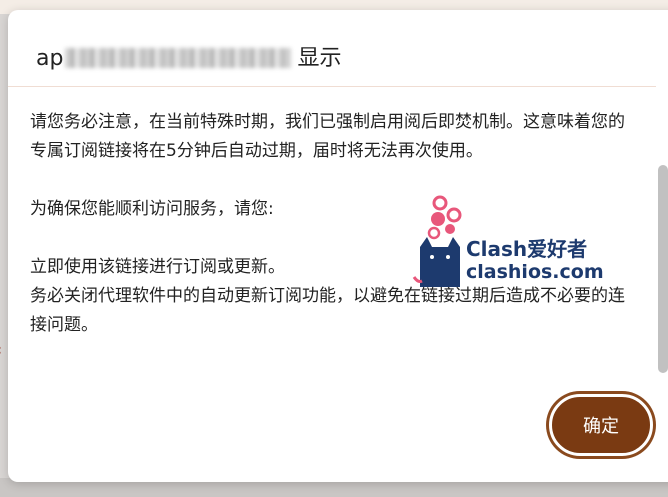 The image size is (668, 497). Describe the element at coordinates (535, 272) in the screenshot. I see `watermark-url: clashios.com` at that location.